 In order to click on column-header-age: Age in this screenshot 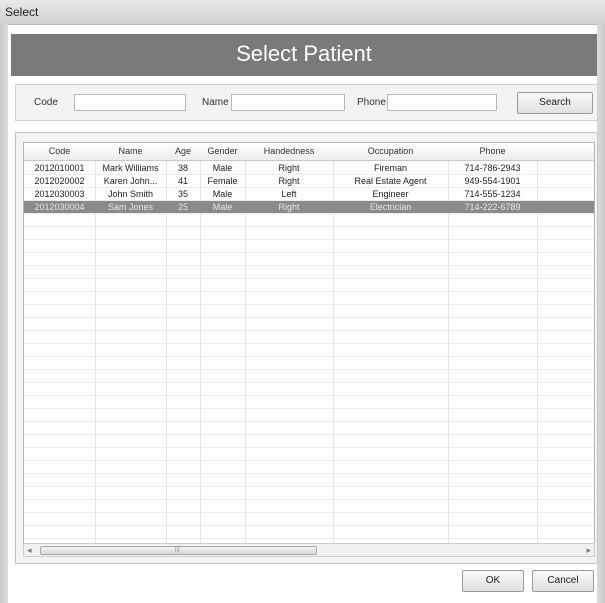, I will do `click(183, 151)`.